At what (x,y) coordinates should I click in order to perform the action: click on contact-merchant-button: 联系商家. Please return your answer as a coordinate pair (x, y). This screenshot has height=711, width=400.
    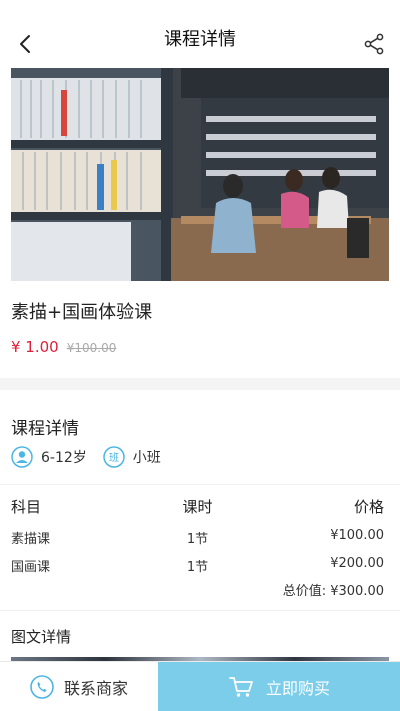
    Looking at the image, I should click on (79, 686).